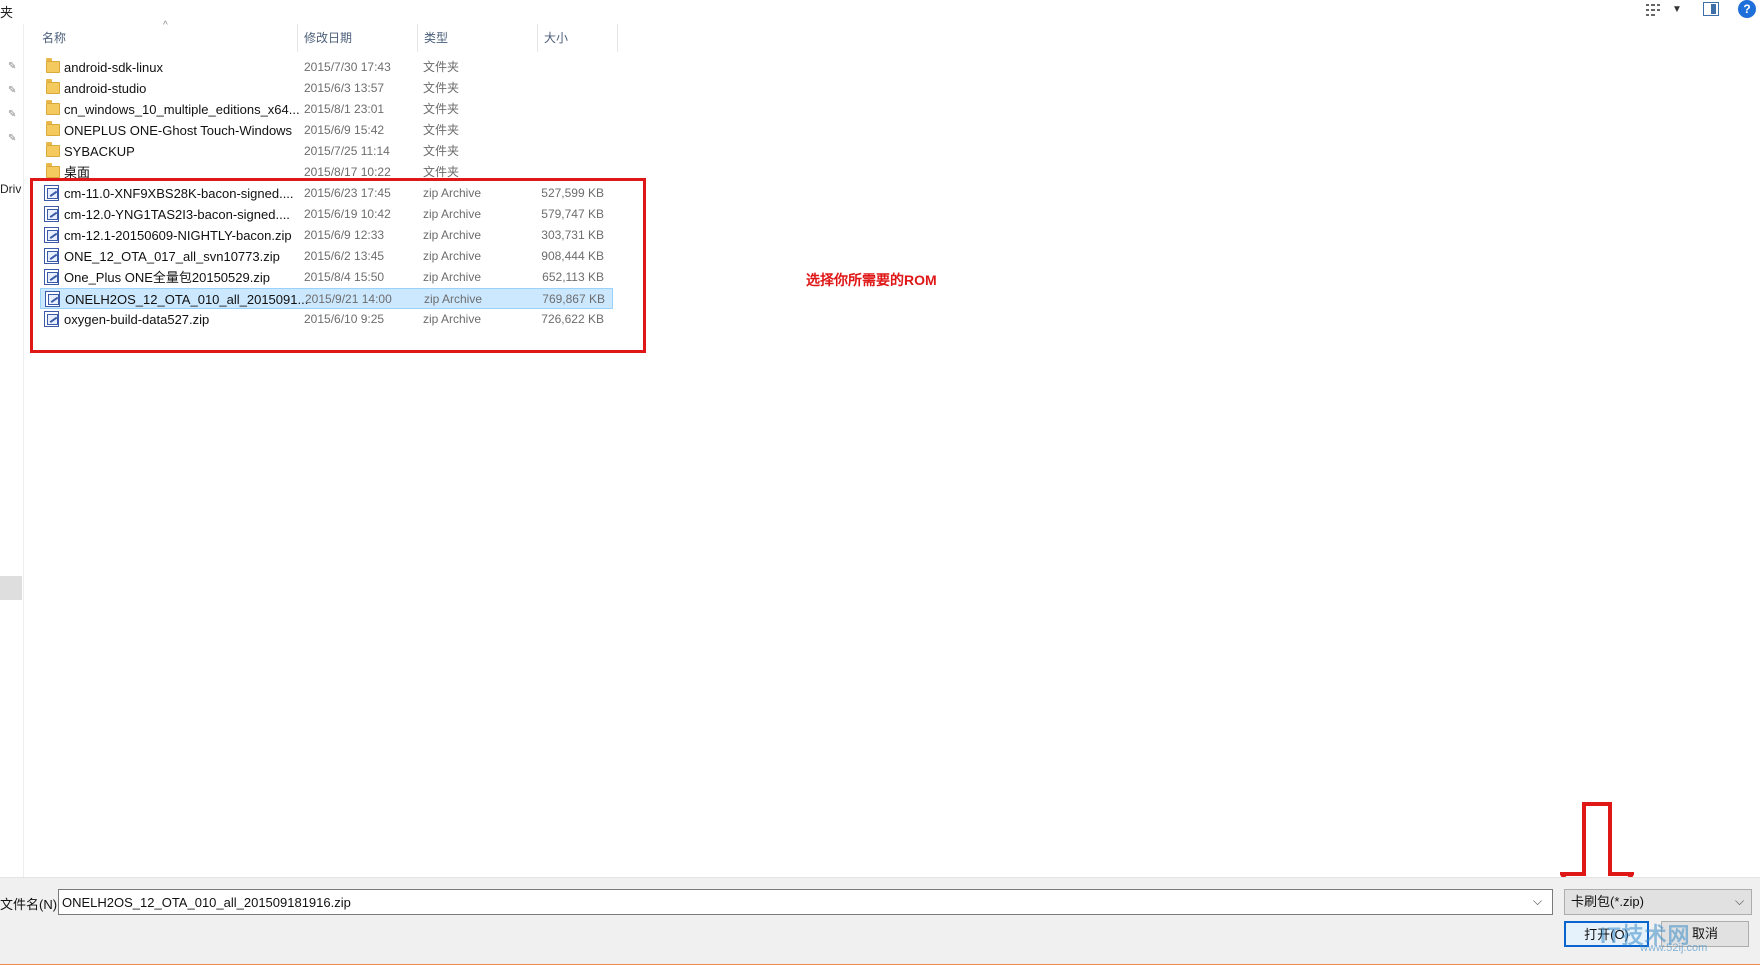 Image resolution: width=1760 pixels, height=965 pixels. Describe the element at coordinates (178, 130) in the screenshot. I see `file-name: ONEPLUS ONE-Ghost Touch-Windows` at that location.